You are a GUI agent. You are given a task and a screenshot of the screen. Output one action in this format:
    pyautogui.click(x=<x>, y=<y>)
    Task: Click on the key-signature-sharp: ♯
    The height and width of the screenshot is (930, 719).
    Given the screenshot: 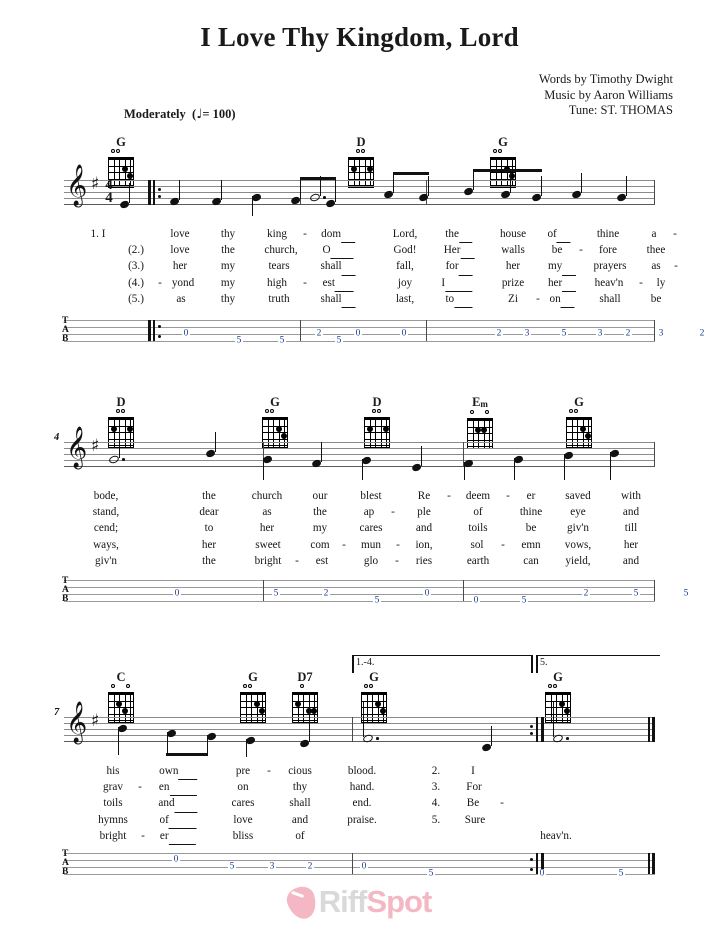 What is the action you would take?
    pyautogui.click(x=95, y=446)
    